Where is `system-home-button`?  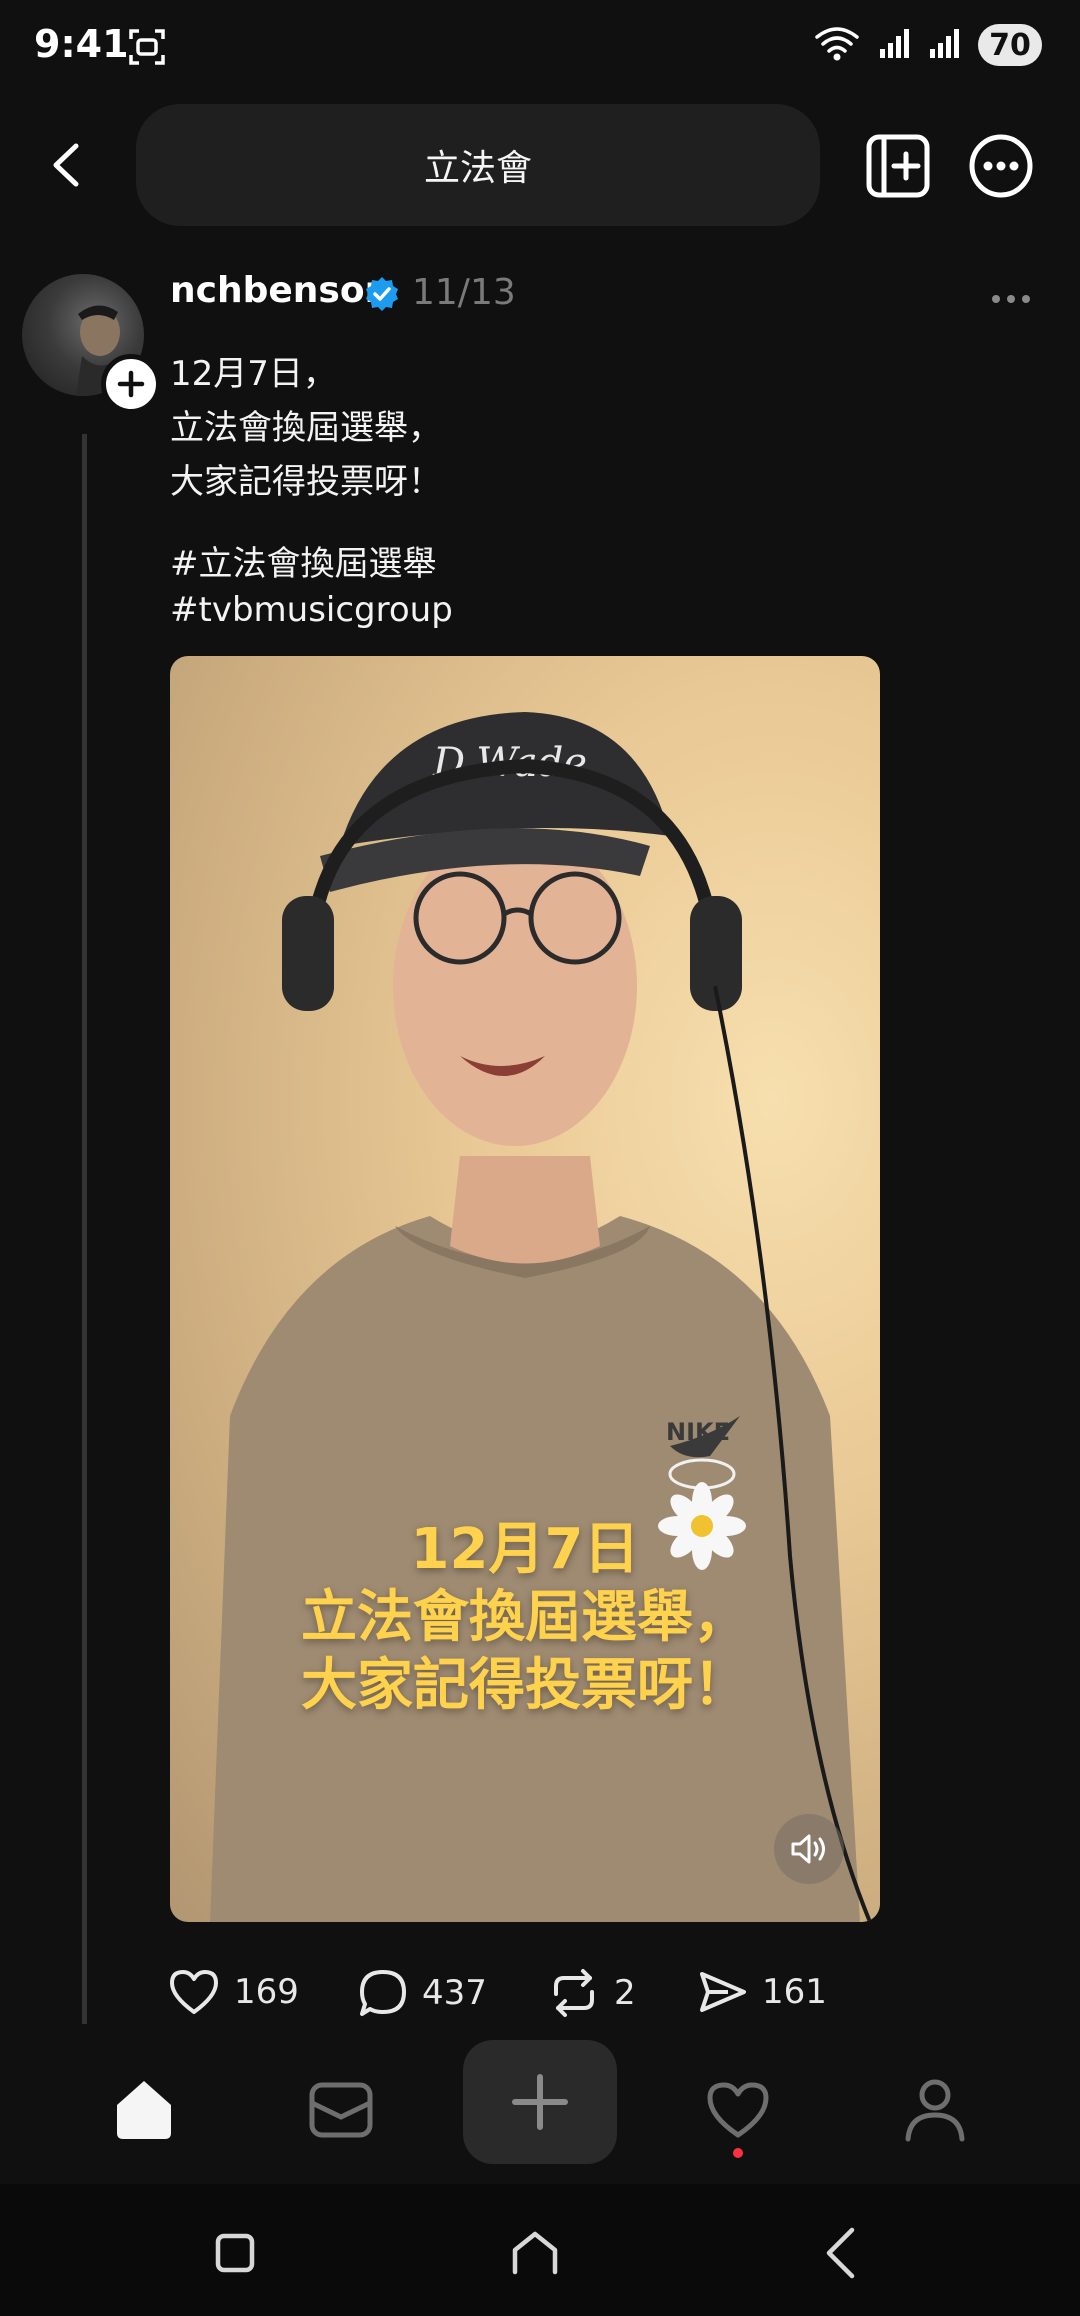
system-home-button is located at coordinates (535, 2253).